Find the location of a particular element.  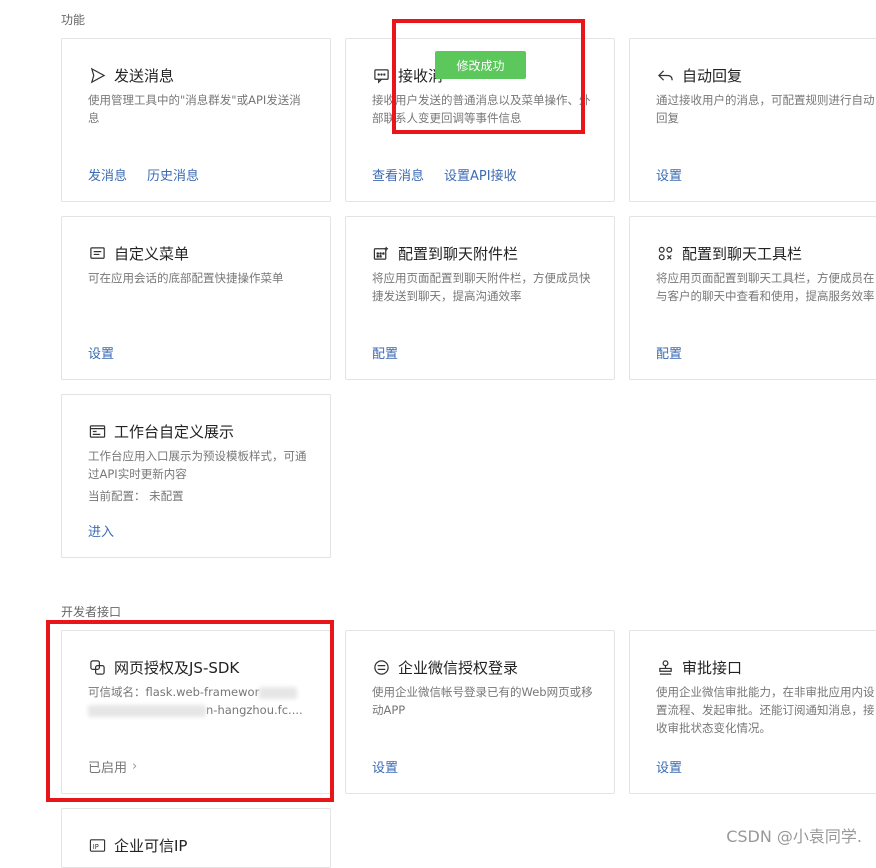

card-auto-reply: 自动回复 通过接收用户的消息，可配置规则进行自动回复 设置 is located at coordinates (752, 120).